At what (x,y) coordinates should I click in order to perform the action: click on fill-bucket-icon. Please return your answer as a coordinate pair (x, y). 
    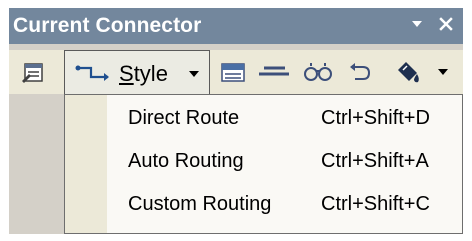
    Looking at the image, I should click on (408, 72).